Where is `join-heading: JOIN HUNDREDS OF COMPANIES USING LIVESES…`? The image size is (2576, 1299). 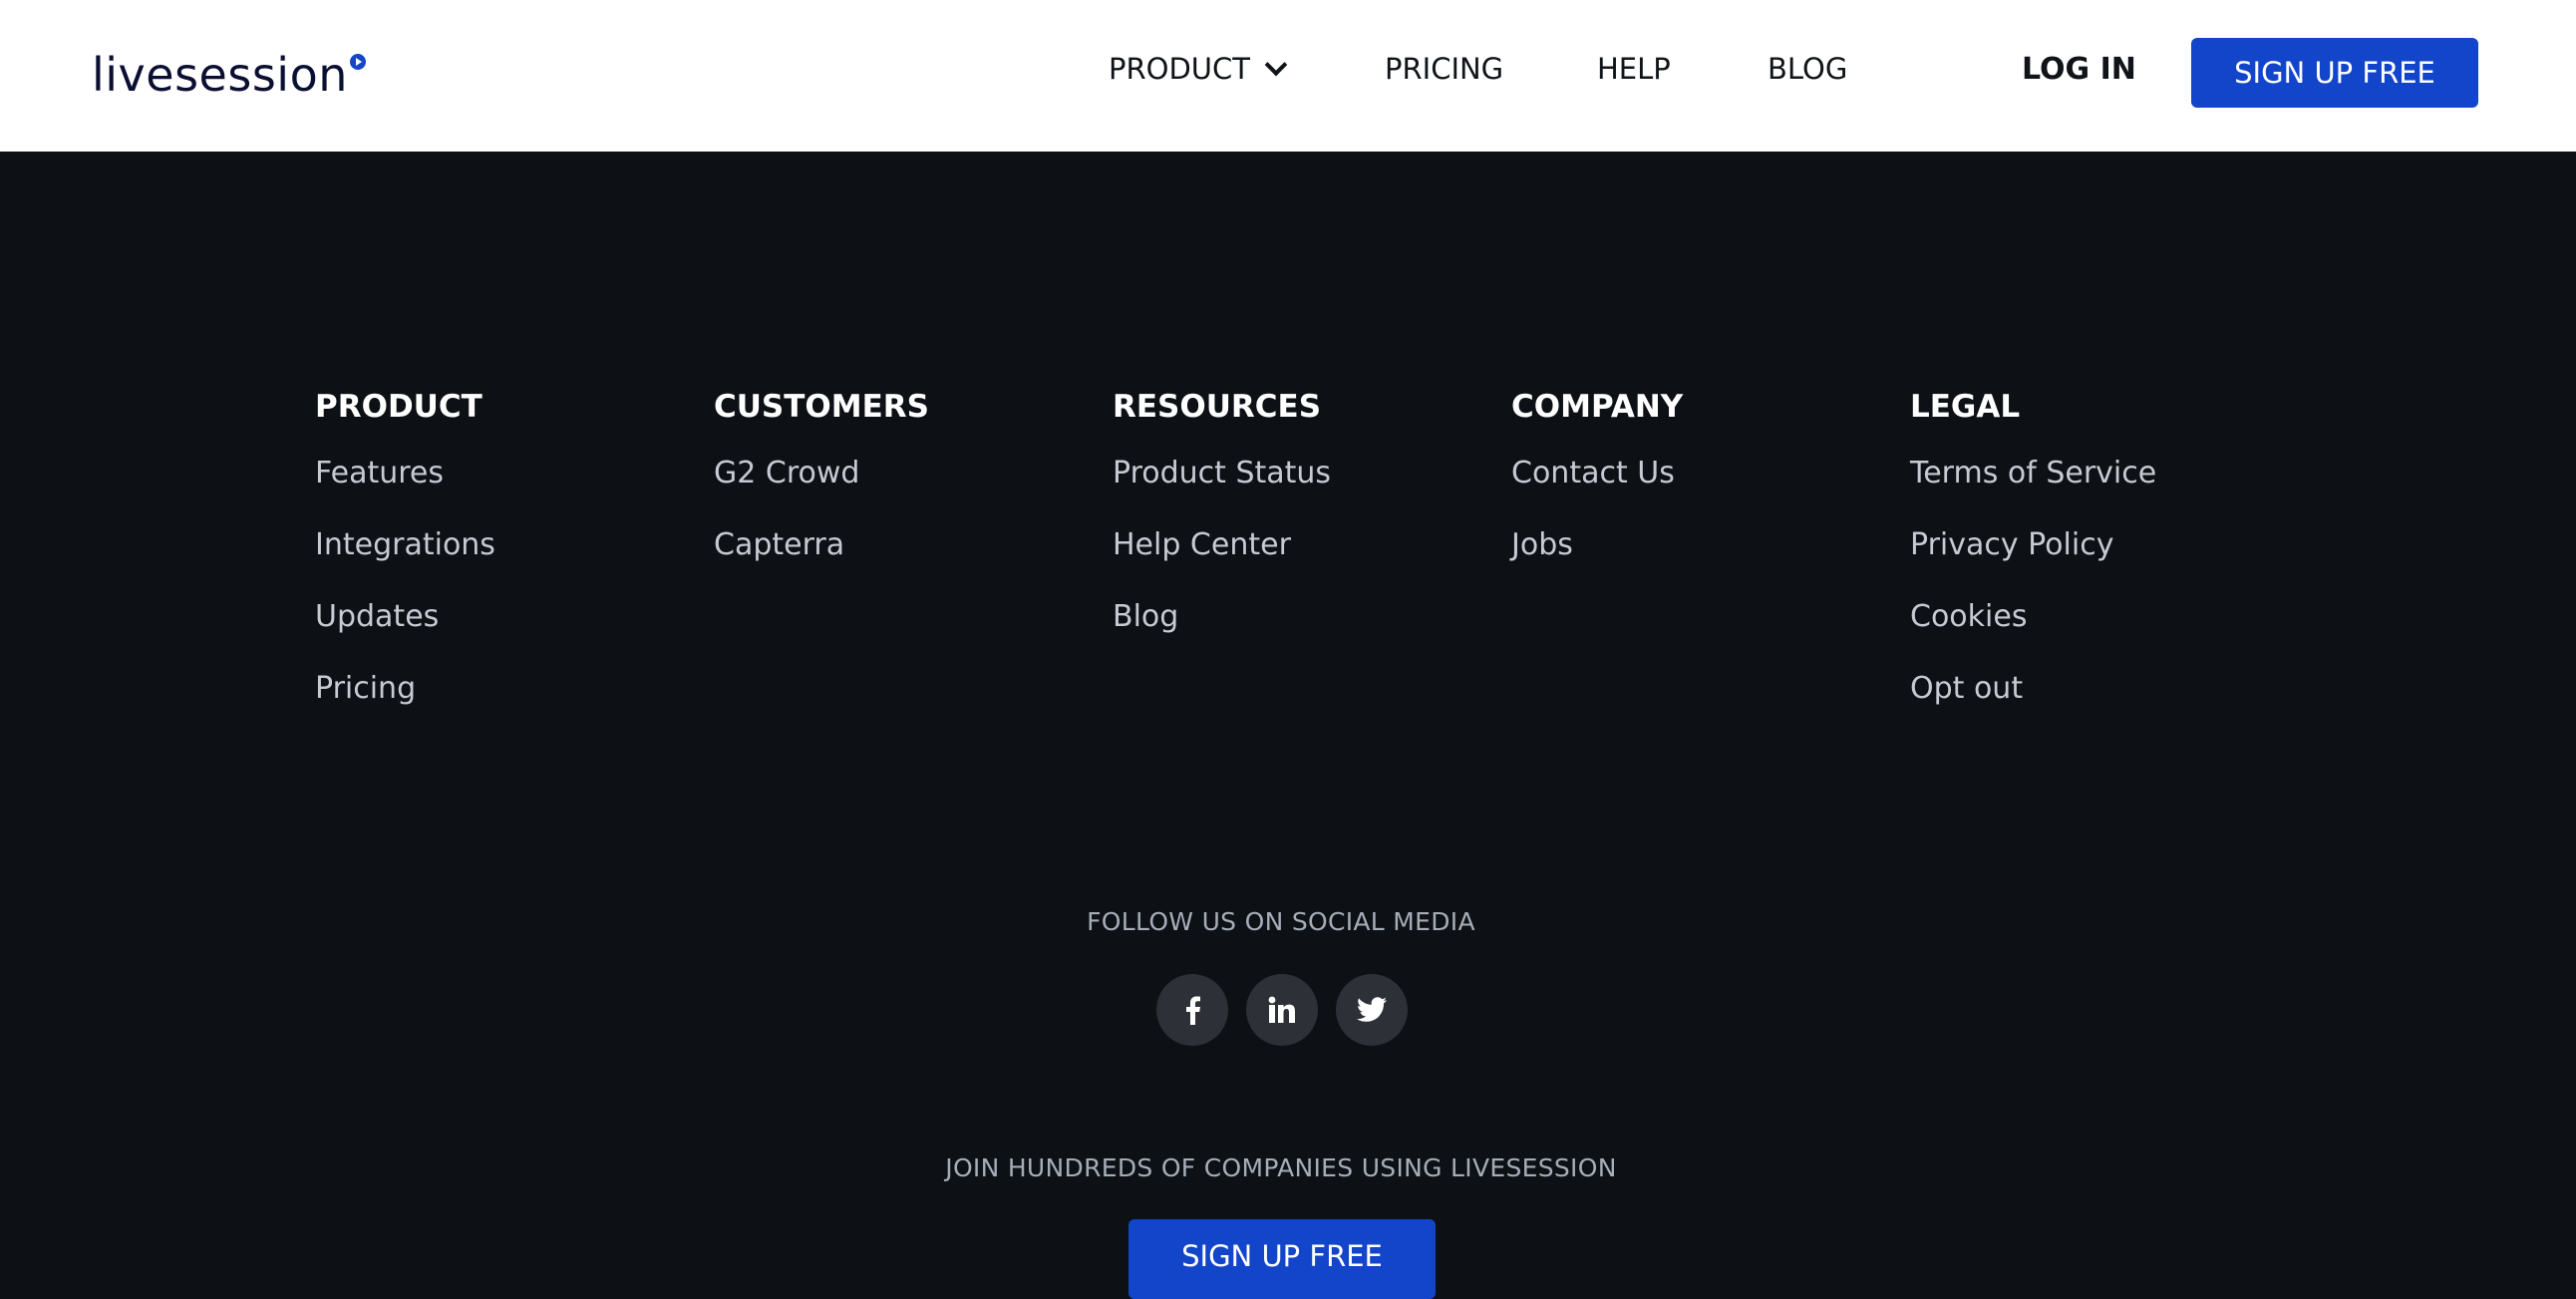
join-heading: JOIN HUNDREDS OF COMPANIES USING LIVESES… is located at coordinates (1281, 1167).